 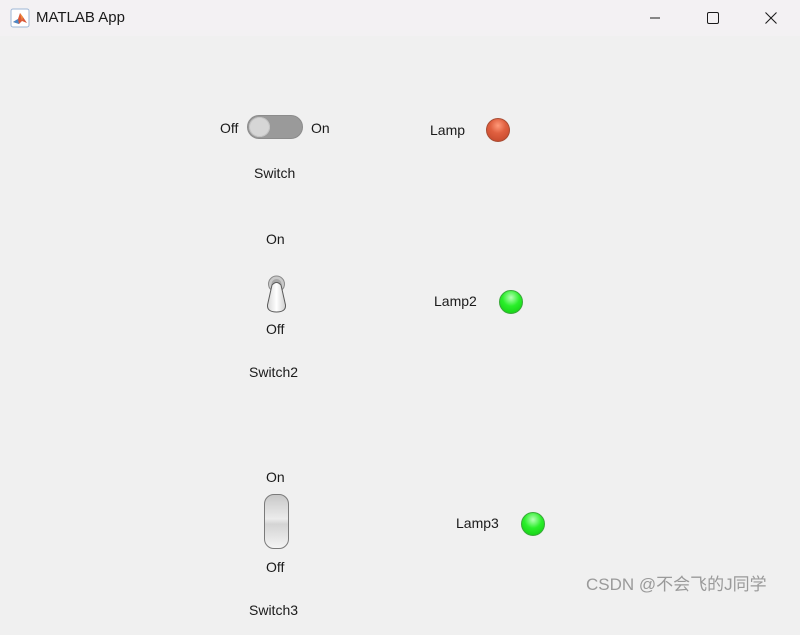 What do you see at coordinates (511, 302) in the screenshot?
I see `lamp2-indicator` at bounding box center [511, 302].